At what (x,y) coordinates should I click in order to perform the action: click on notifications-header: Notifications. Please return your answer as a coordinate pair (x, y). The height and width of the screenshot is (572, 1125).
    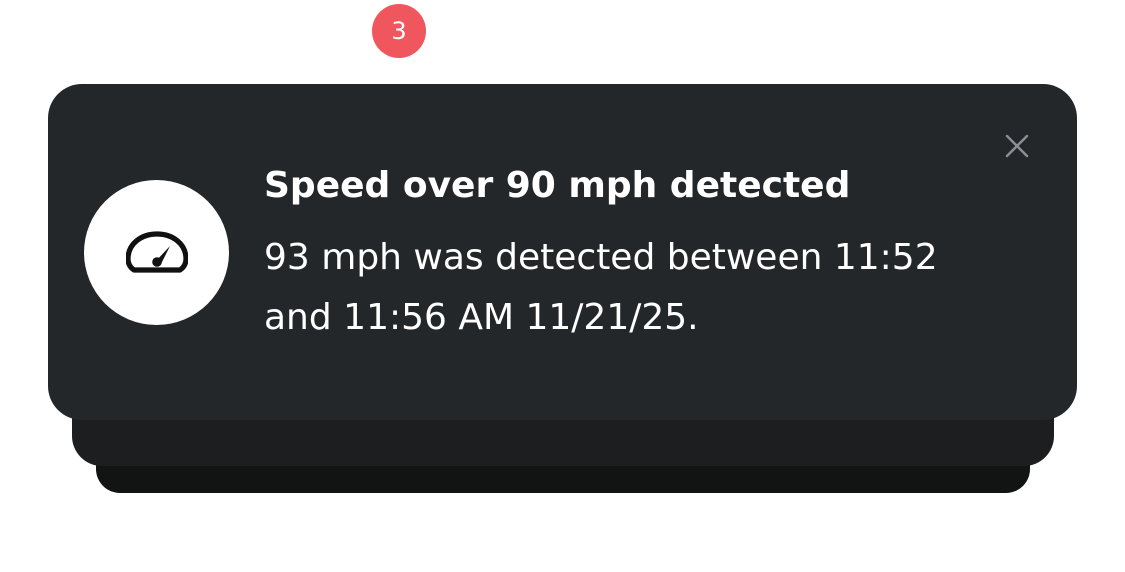
    Looking at the image, I should click on (207, 32).